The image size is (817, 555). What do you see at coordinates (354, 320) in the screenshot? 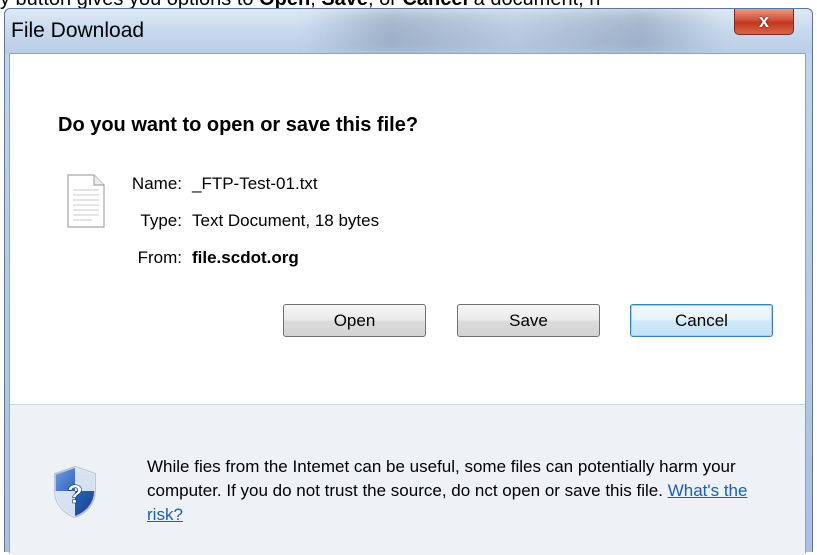
I see `open-button: Open` at bounding box center [354, 320].